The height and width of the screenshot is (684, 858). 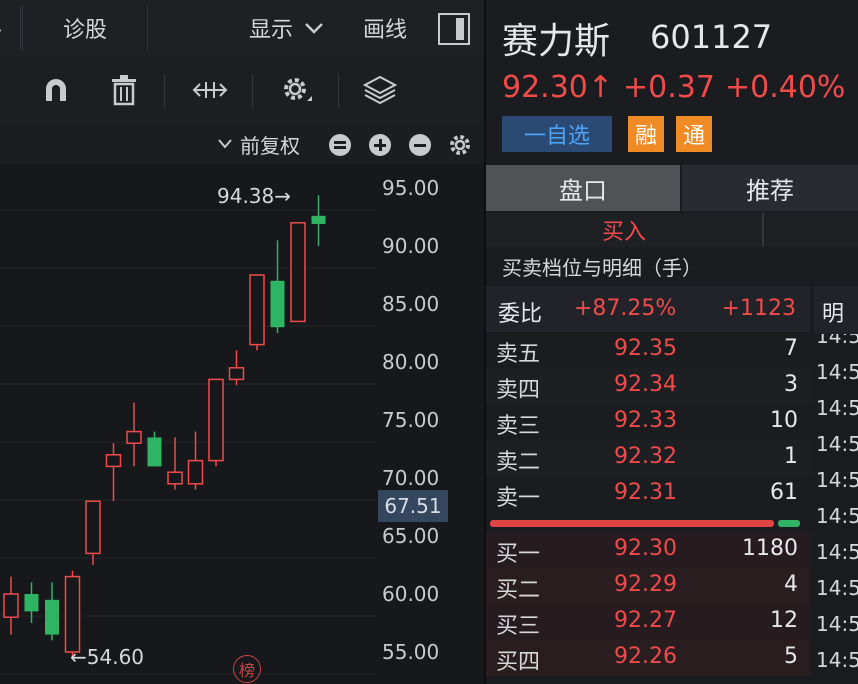 What do you see at coordinates (646, 134) in the screenshot?
I see `margin-badge: 融` at bounding box center [646, 134].